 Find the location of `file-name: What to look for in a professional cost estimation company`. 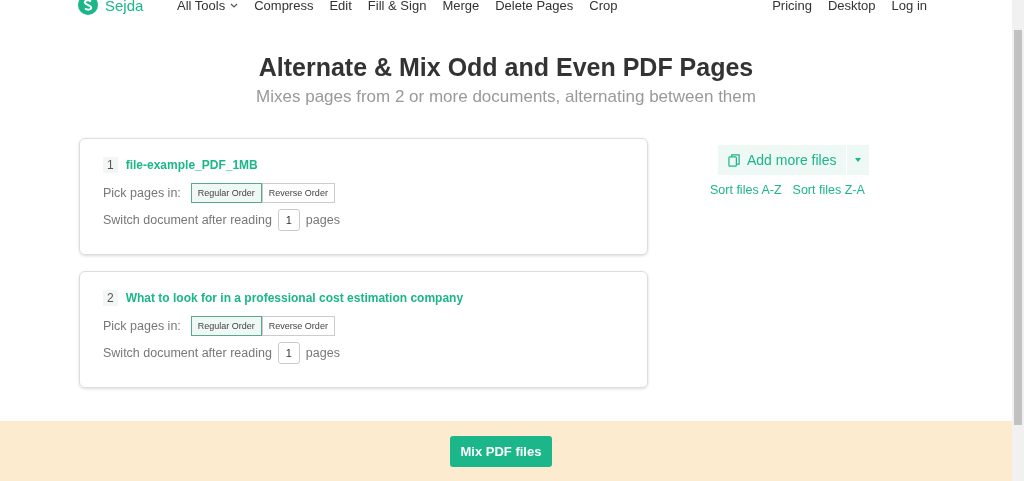

file-name: What to look for in a professional cost estimation company is located at coordinates (294, 298).